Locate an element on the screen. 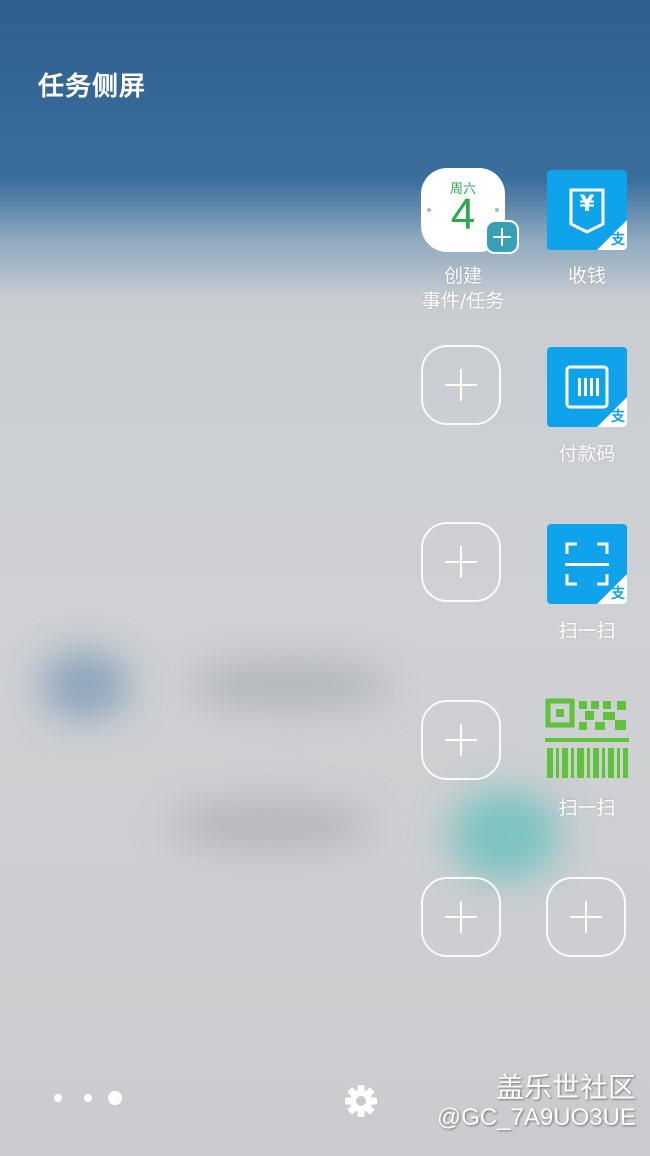 This screenshot has height=1156, width=650. calendar-shortcut-label: 创建 事件/任务 is located at coordinates (463, 288).